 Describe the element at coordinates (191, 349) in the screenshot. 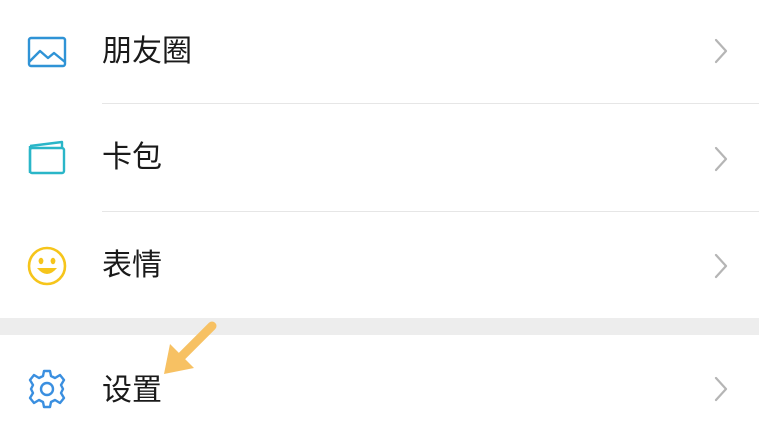

I see `pointer-arrow-icon` at that location.